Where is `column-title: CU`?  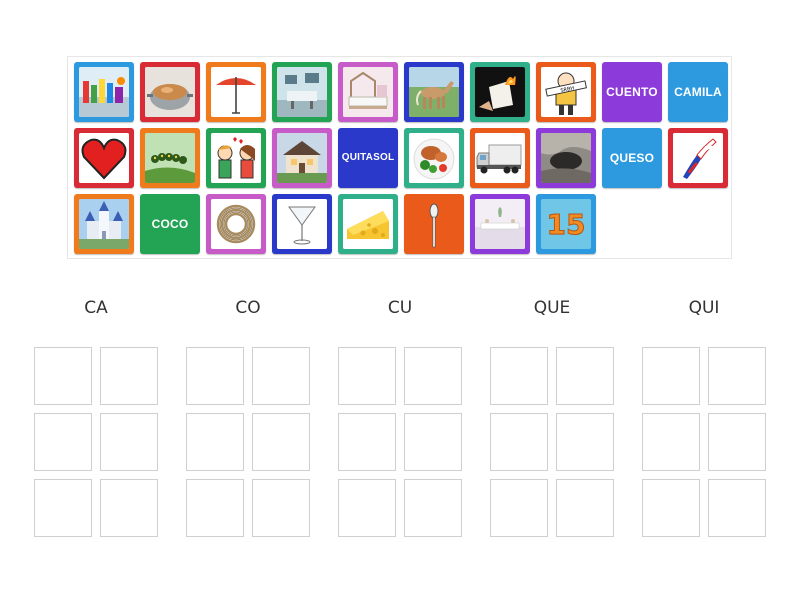 column-title: CU is located at coordinates (400, 308).